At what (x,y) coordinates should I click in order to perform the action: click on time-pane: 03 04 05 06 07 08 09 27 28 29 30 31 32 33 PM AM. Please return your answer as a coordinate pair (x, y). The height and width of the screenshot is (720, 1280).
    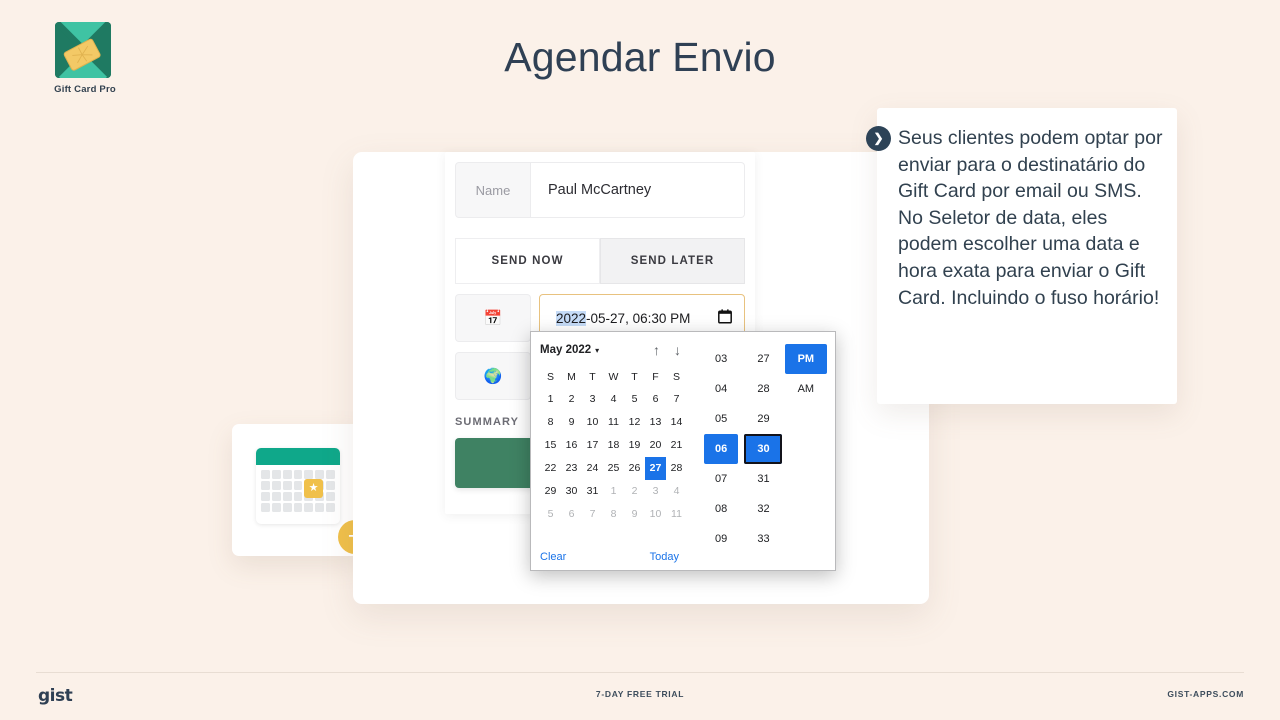
    Looking at the image, I should click on (765, 451).